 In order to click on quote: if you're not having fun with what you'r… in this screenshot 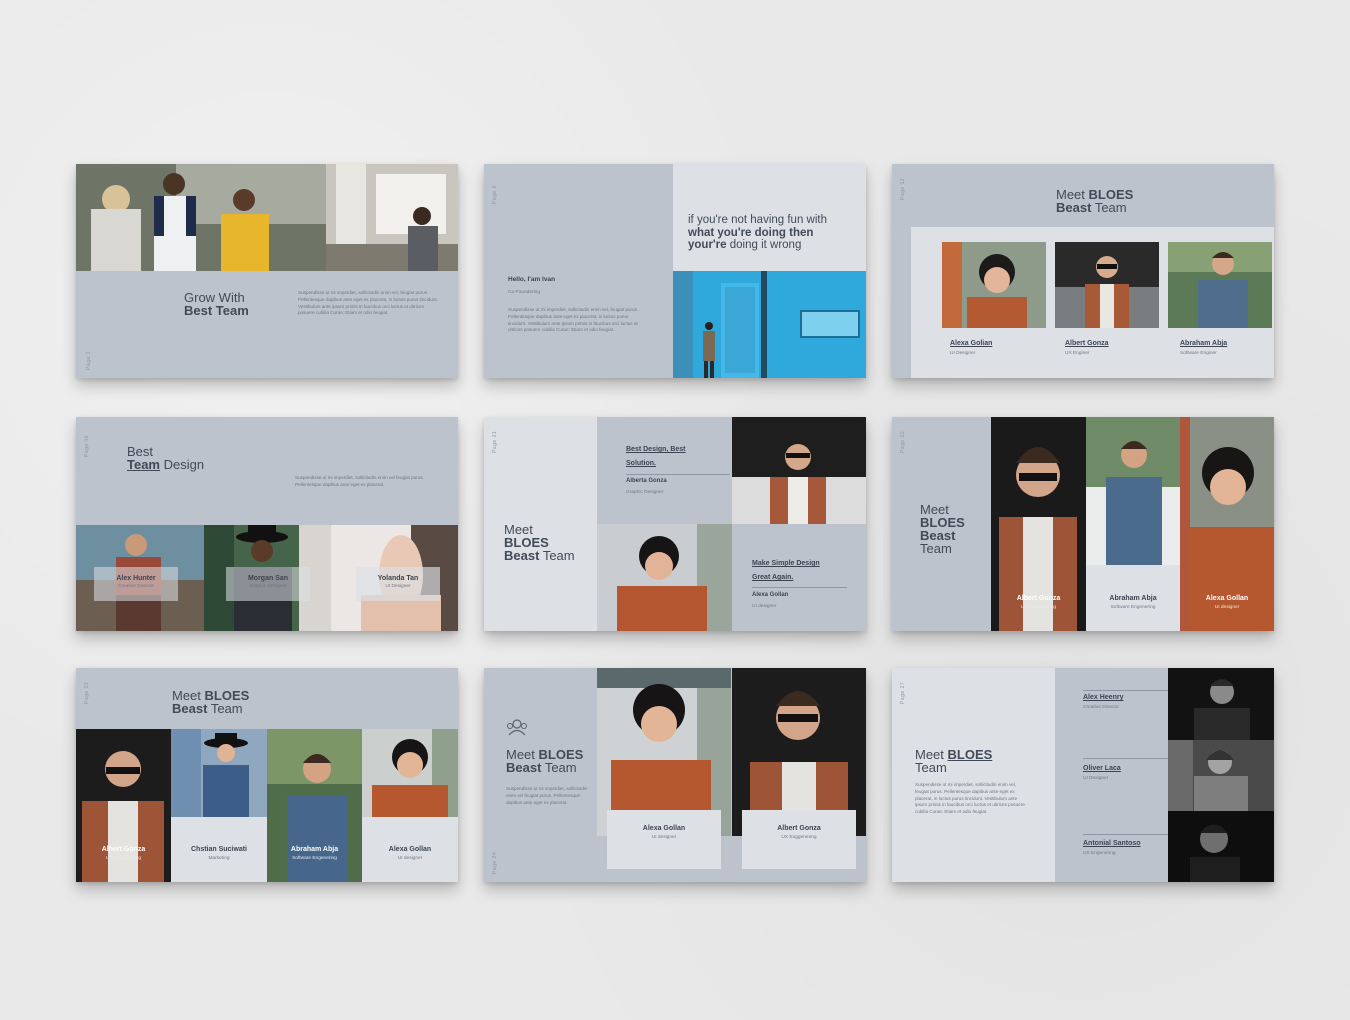, I will do `click(757, 233)`.